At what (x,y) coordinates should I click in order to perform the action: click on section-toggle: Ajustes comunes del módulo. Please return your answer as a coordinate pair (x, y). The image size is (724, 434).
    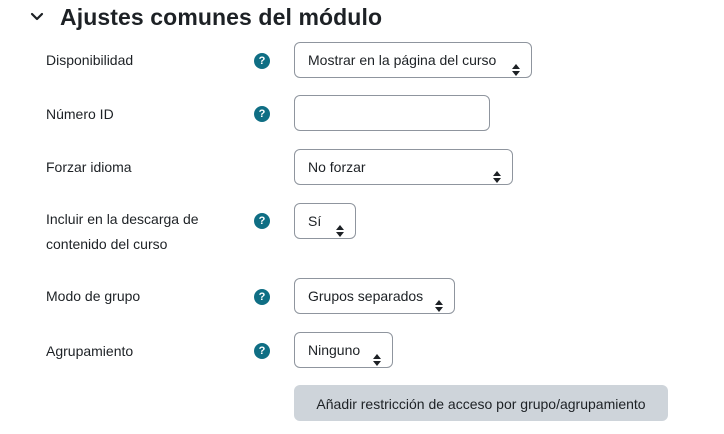
    Looking at the image, I should click on (205, 17).